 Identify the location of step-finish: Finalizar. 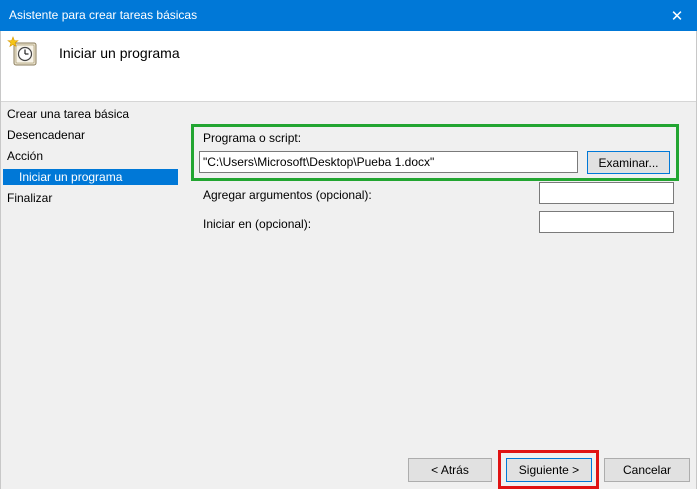
(29, 198).